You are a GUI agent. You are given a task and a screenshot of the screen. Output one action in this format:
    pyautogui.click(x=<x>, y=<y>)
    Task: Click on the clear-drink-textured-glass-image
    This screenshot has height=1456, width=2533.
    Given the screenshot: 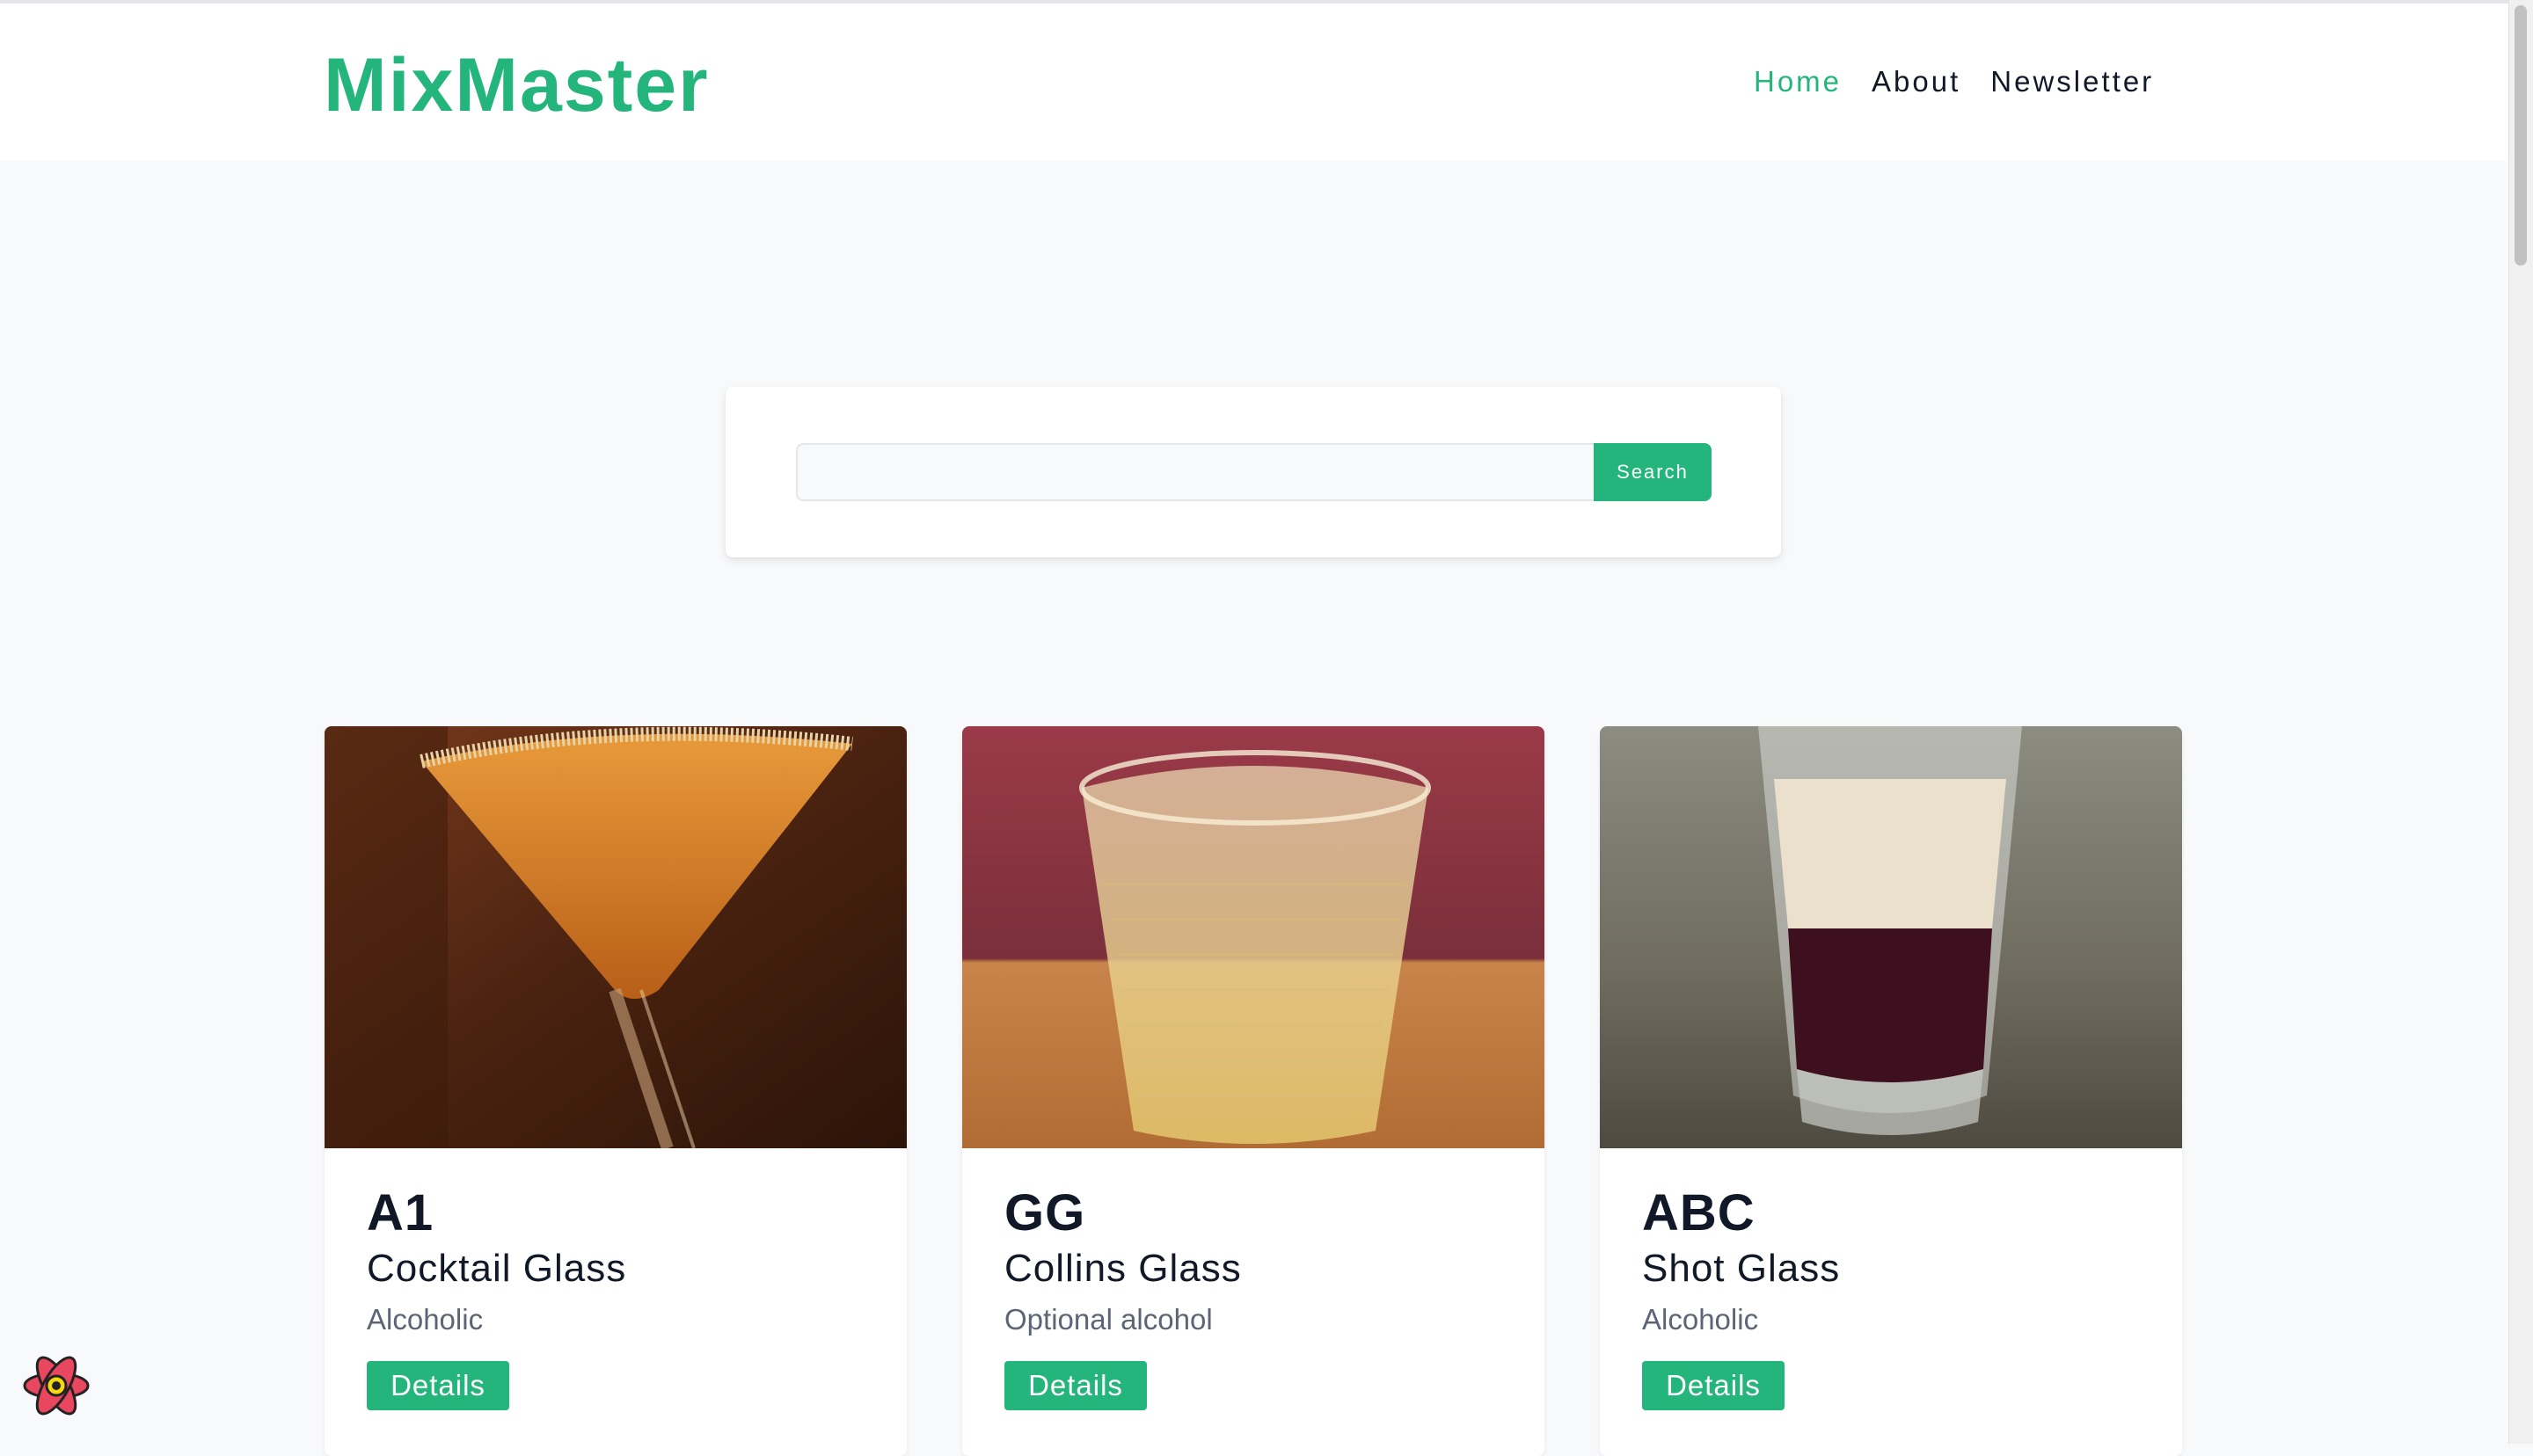 What is the action you would take?
    pyautogui.click(x=1253, y=937)
    